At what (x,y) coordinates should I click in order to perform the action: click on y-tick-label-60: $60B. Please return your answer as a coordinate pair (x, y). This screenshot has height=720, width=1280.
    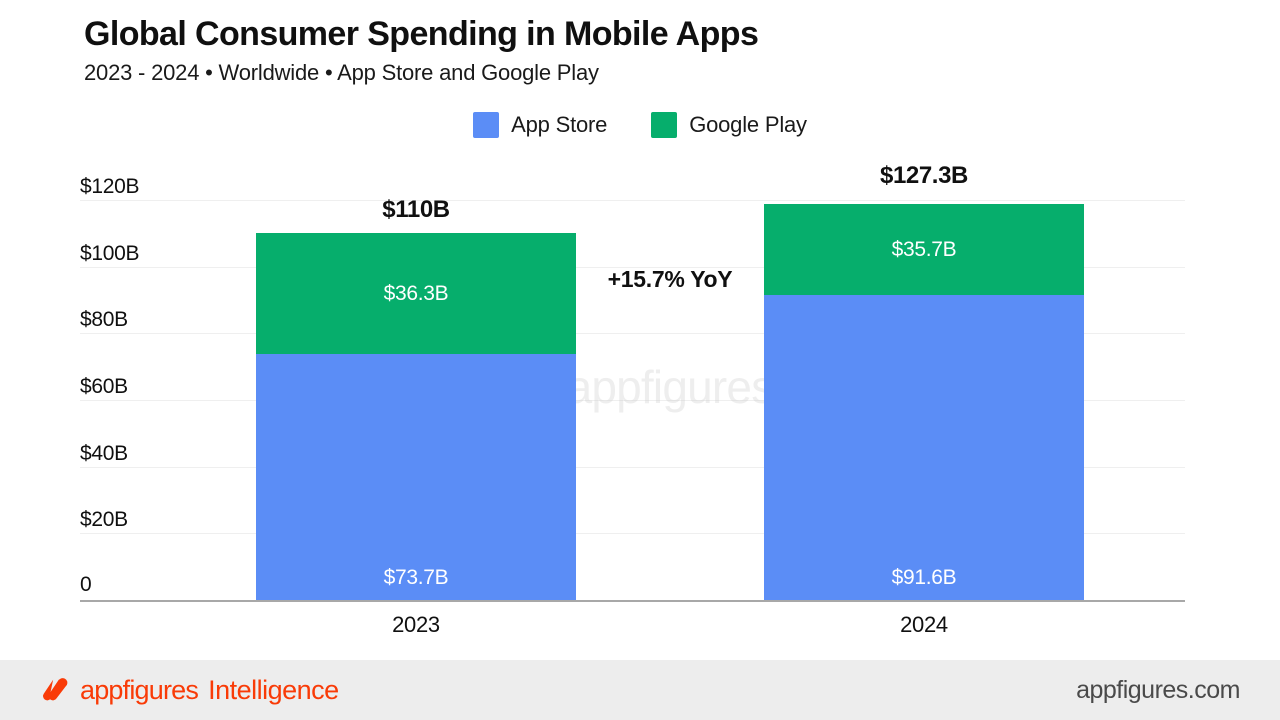
    Looking at the image, I should click on (104, 386).